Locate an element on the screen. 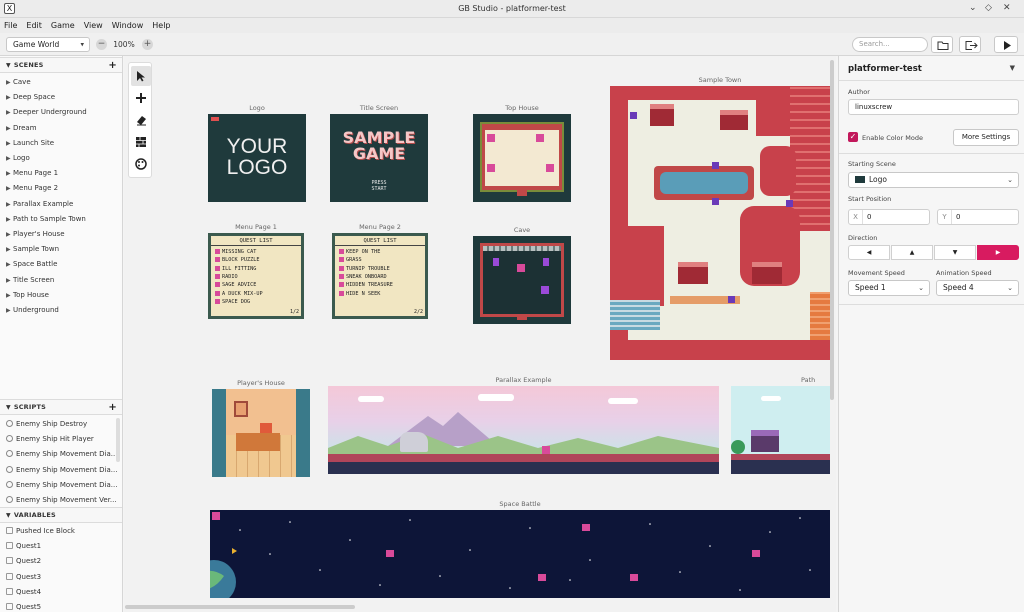 This screenshot has width=1024, height=612. star-field is located at coordinates (510, 557).